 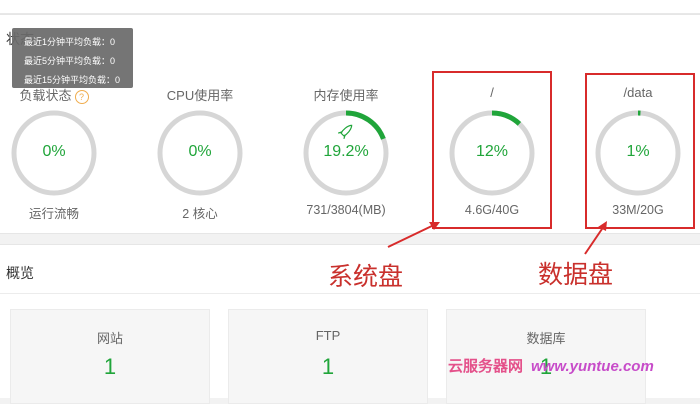 I want to click on gauge-load: 负载状态? 0% 运行流畅, so click(x=54, y=155).